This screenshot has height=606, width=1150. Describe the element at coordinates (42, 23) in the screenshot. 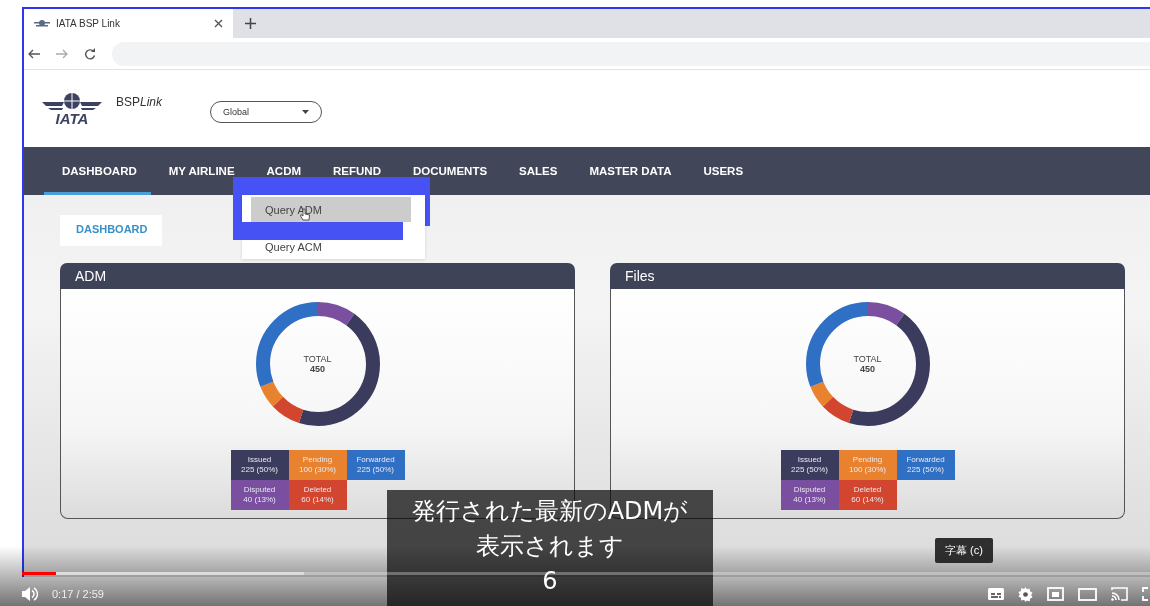

I see `plane-icon` at that location.